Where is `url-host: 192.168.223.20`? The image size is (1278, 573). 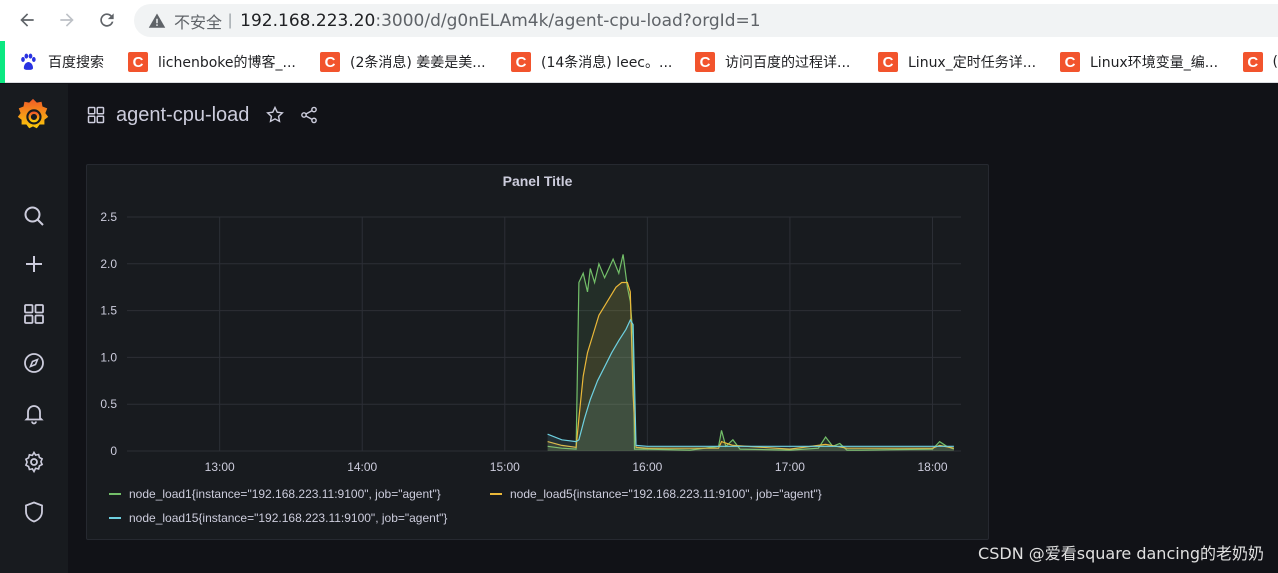 url-host: 192.168.223.20 is located at coordinates (308, 20).